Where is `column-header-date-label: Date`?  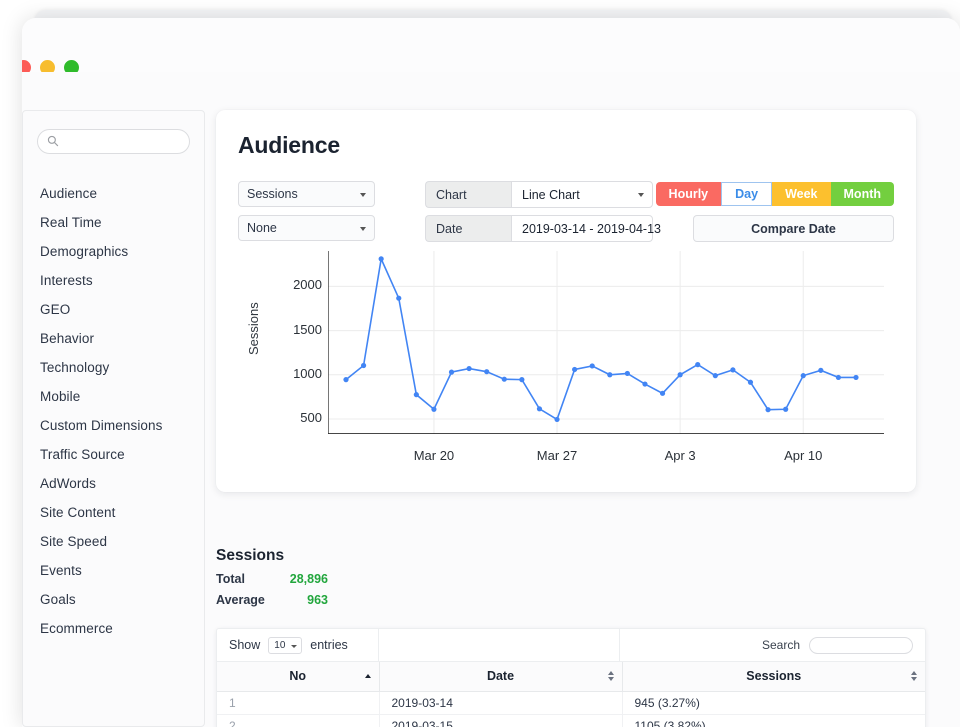
column-header-date-label: Date is located at coordinates (500, 676).